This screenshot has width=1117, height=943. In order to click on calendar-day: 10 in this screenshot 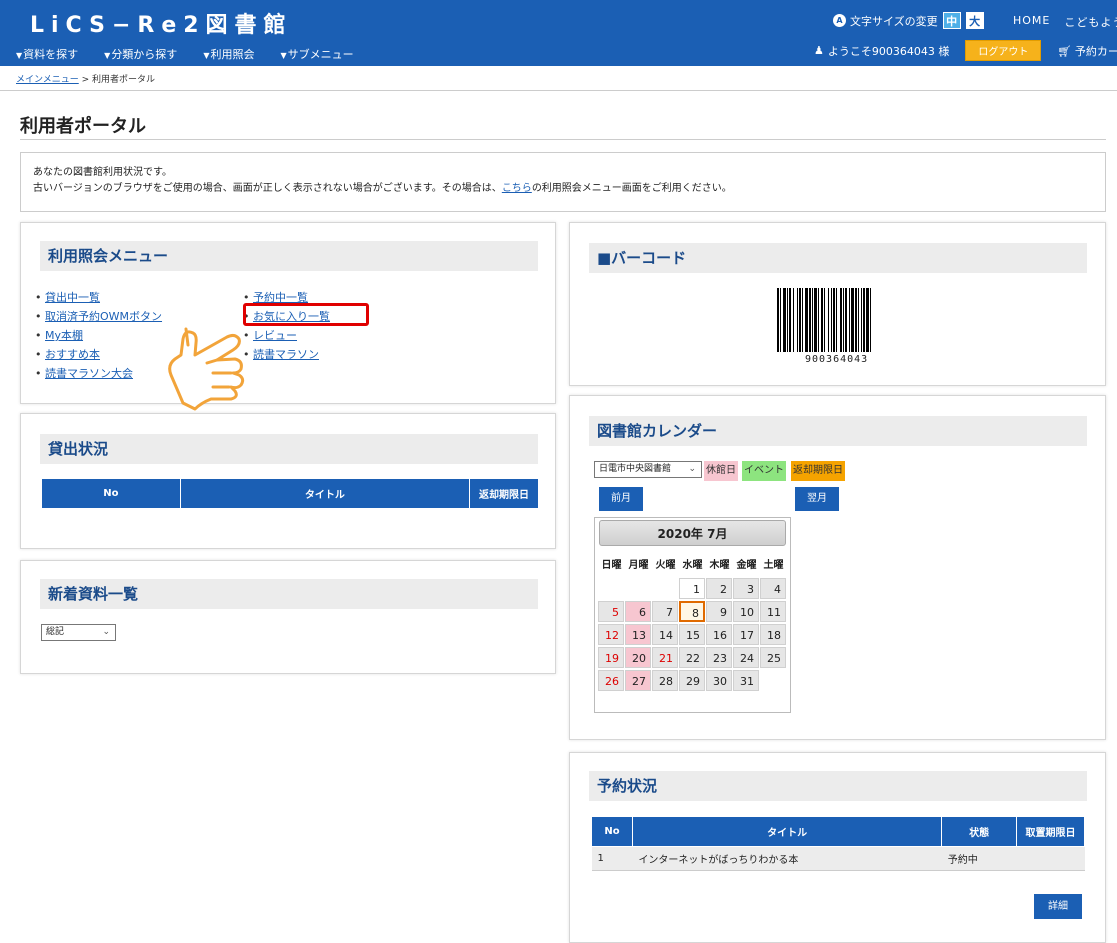, I will do `click(746, 611)`.